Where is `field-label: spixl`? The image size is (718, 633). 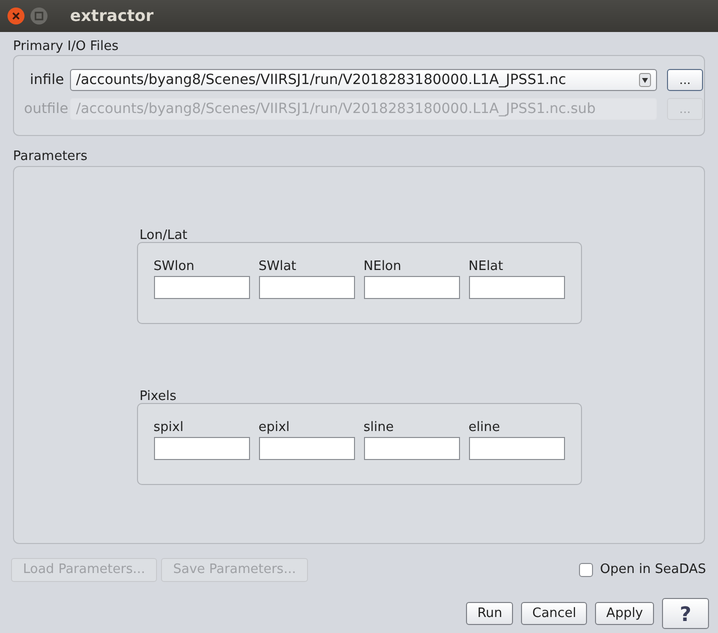
field-label: spixl is located at coordinates (169, 427).